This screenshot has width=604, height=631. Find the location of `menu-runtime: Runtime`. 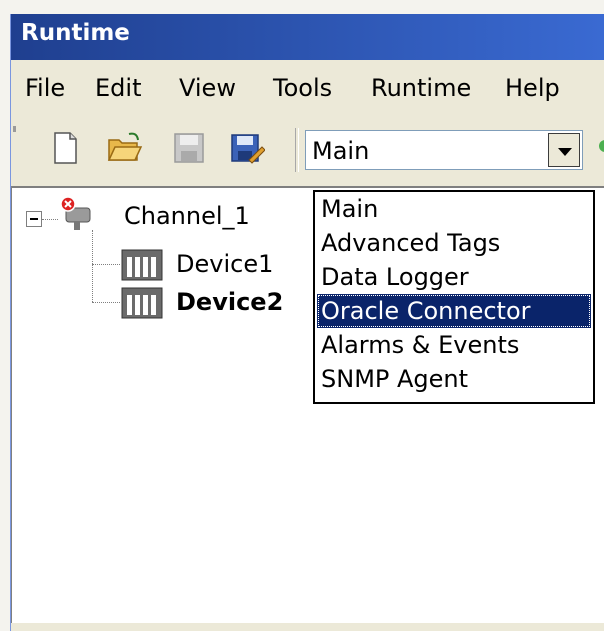

menu-runtime: Runtime is located at coordinates (421, 88).